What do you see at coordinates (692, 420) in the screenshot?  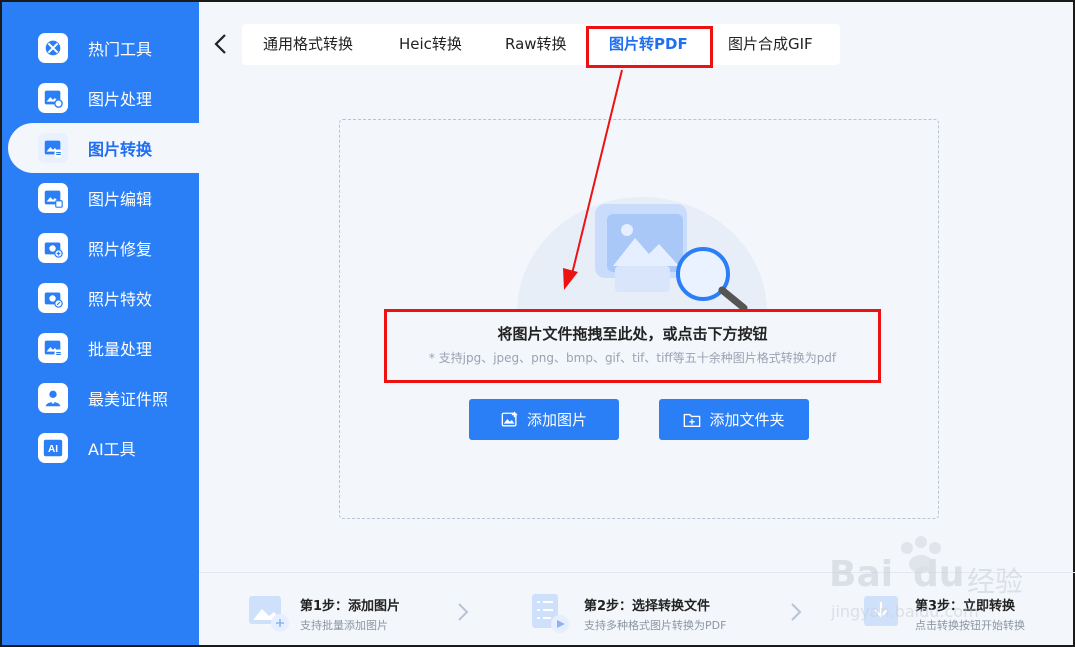 I see `add-folder-icon` at bounding box center [692, 420].